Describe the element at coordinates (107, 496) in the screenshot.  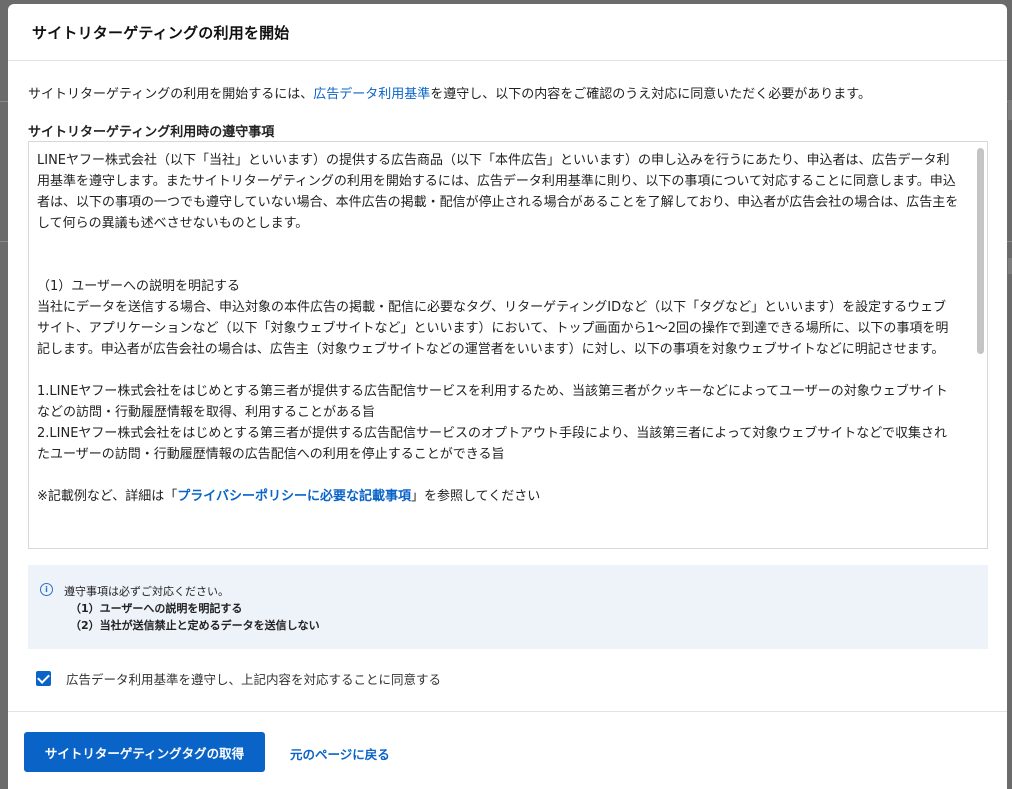
I see `terms-note-before: ※記載例など、詳細は「` at that location.